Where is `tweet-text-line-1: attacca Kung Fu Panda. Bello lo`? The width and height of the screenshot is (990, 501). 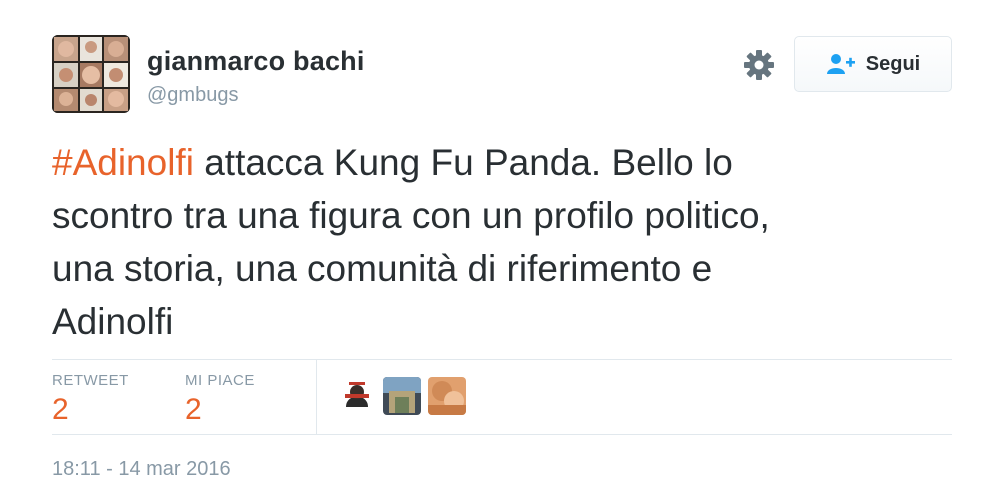
tweet-text-line-1: attacca Kung Fu Panda. Bello lo is located at coordinates (463, 162).